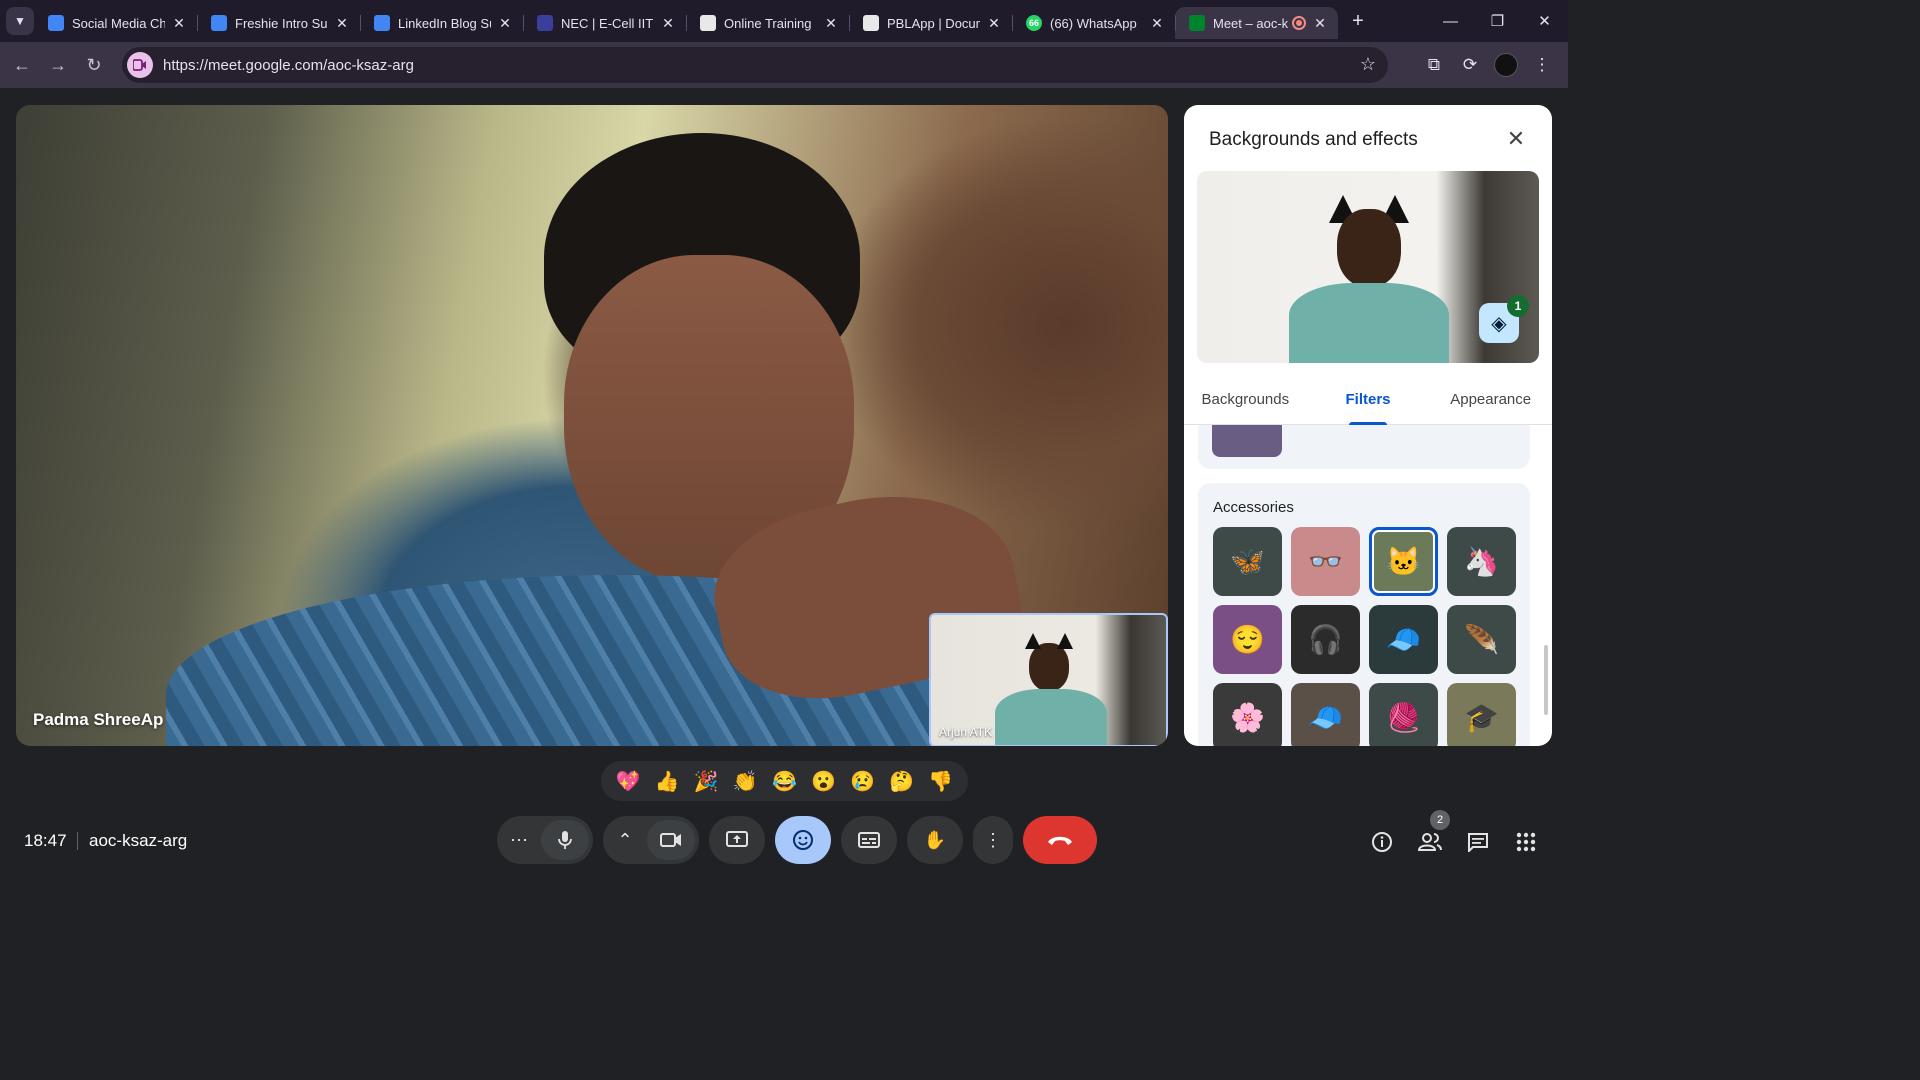 This screenshot has width=1920, height=1080. I want to click on beanie-icon: 🧶, so click(1403, 717).